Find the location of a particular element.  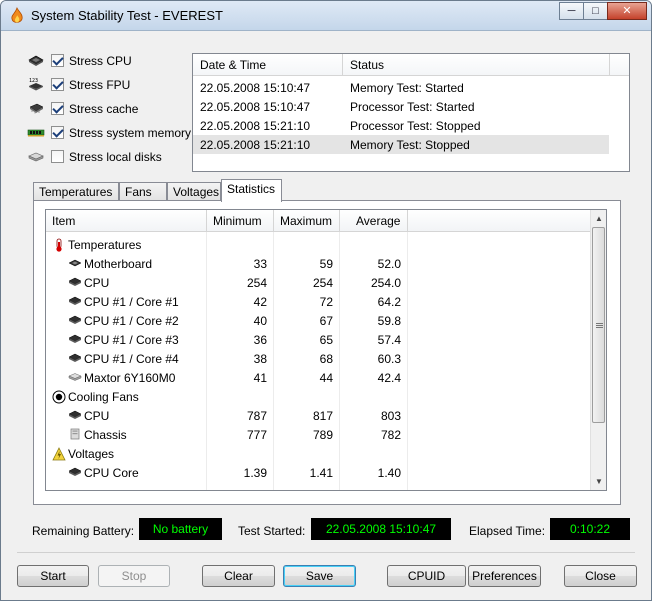

stress-memory-checkbox is located at coordinates (57, 132).